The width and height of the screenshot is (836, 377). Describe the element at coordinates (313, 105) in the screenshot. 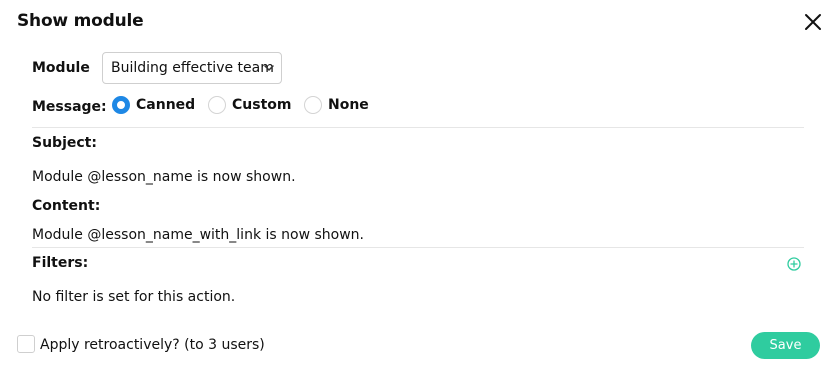

I see `radio-none-indicator` at that location.